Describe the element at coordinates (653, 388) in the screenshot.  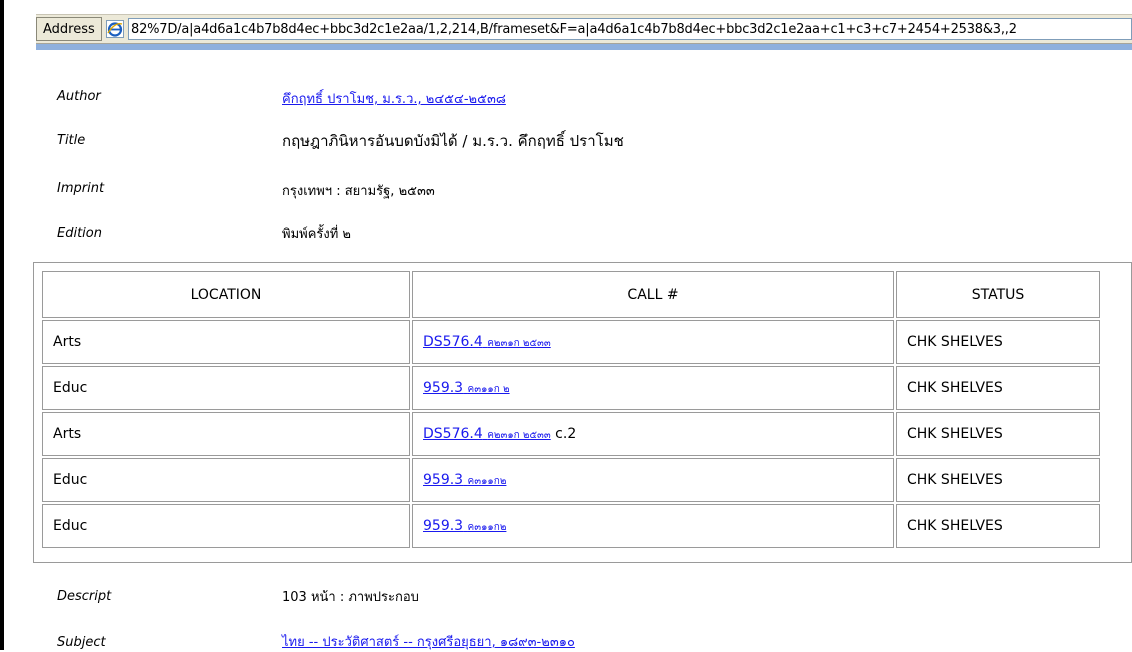
I see `call-number-cell: 959.3 ค๓๑๑ก ๒` at that location.